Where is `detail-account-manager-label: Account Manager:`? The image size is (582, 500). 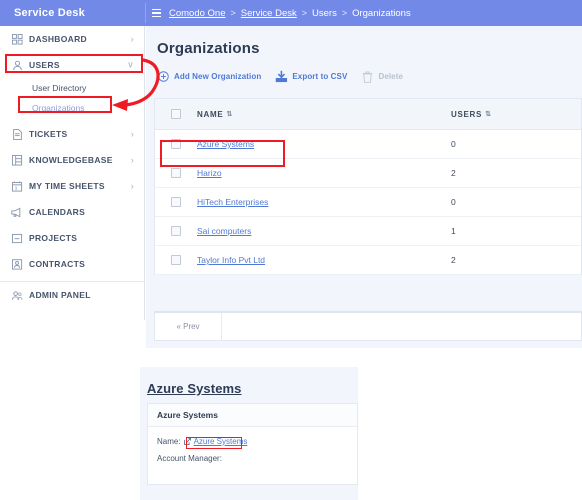
detail-account-manager-label: Account Manager: is located at coordinates (189, 458).